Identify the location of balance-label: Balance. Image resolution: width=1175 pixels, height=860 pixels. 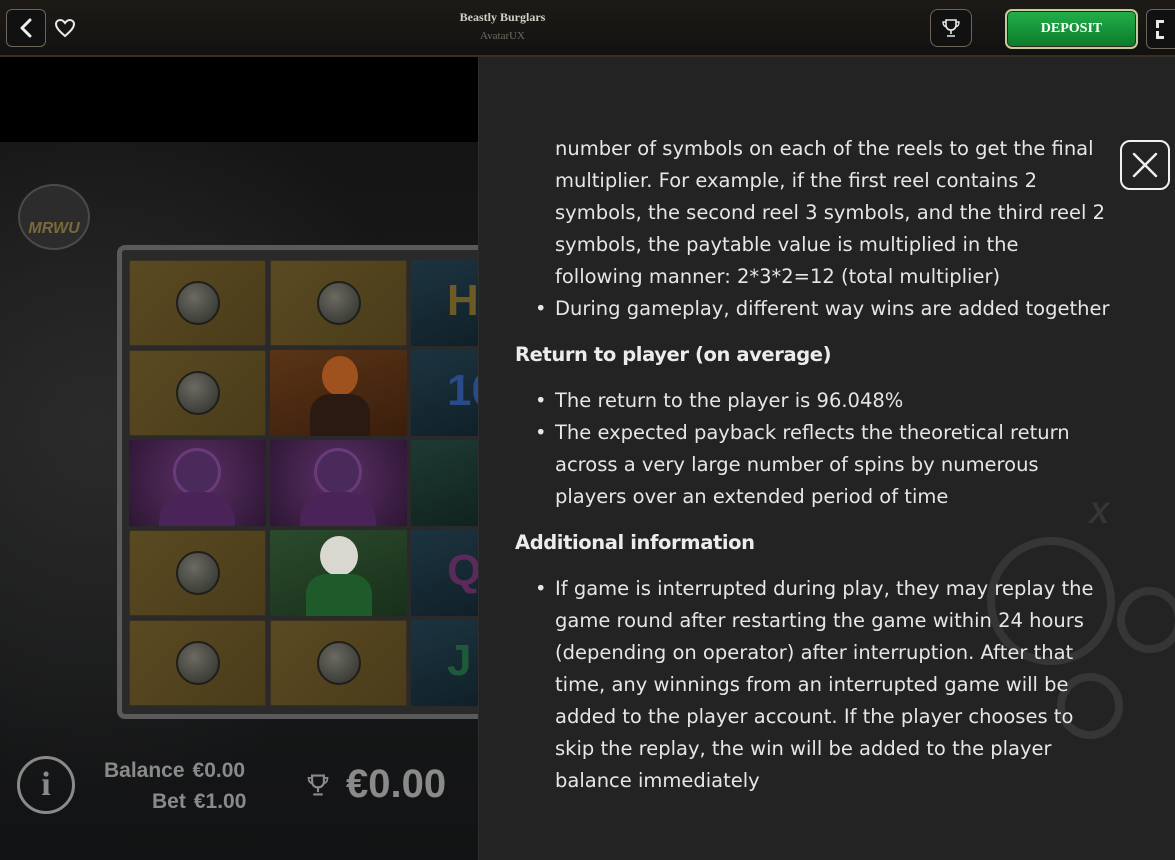
(144, 770).